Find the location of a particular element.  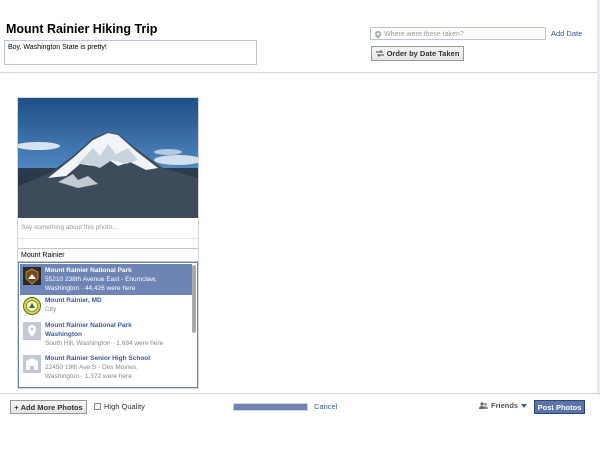

suggestion-line: City is located at coordinates (51, 309).